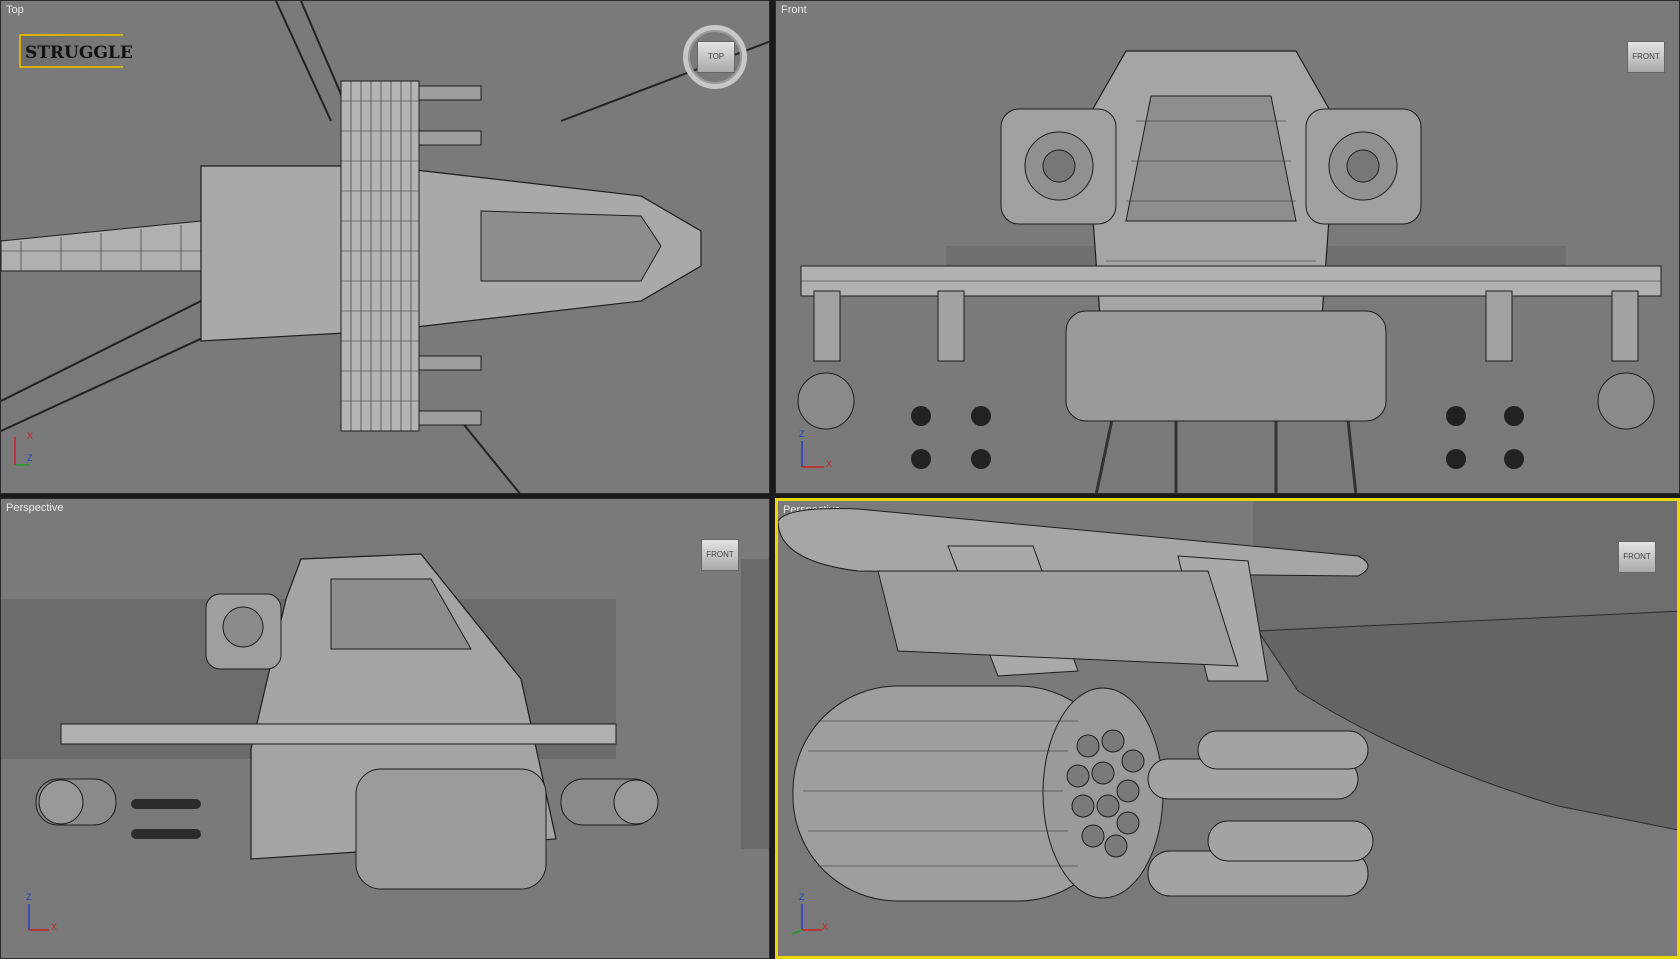  I want to click on viewcube-top: TOP, so click(716, 57).